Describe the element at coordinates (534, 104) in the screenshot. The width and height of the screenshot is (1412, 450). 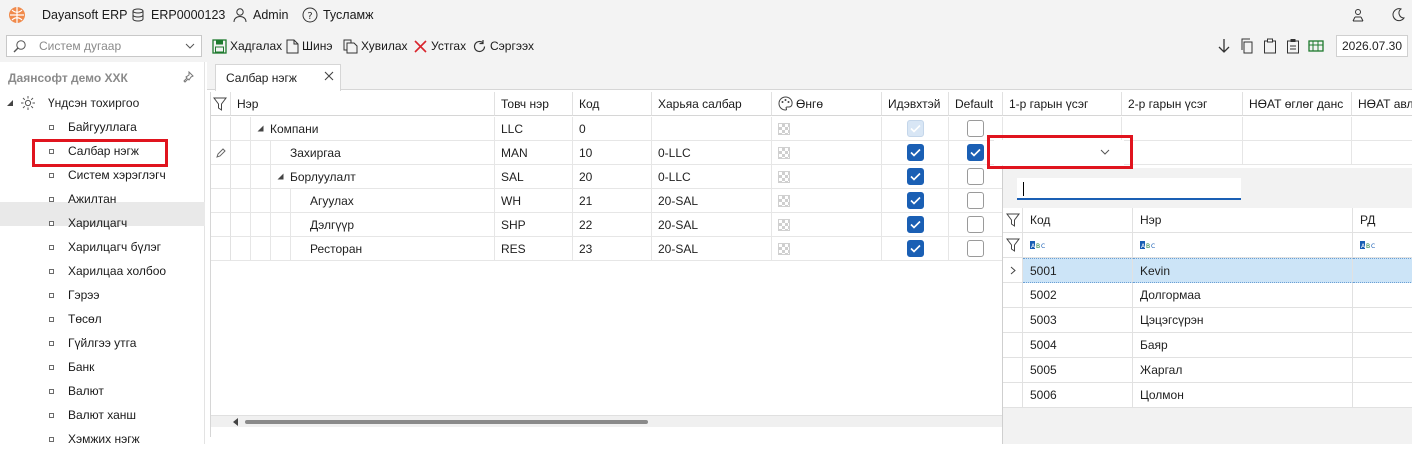
I see `column-header: Товч нэр` at that location.